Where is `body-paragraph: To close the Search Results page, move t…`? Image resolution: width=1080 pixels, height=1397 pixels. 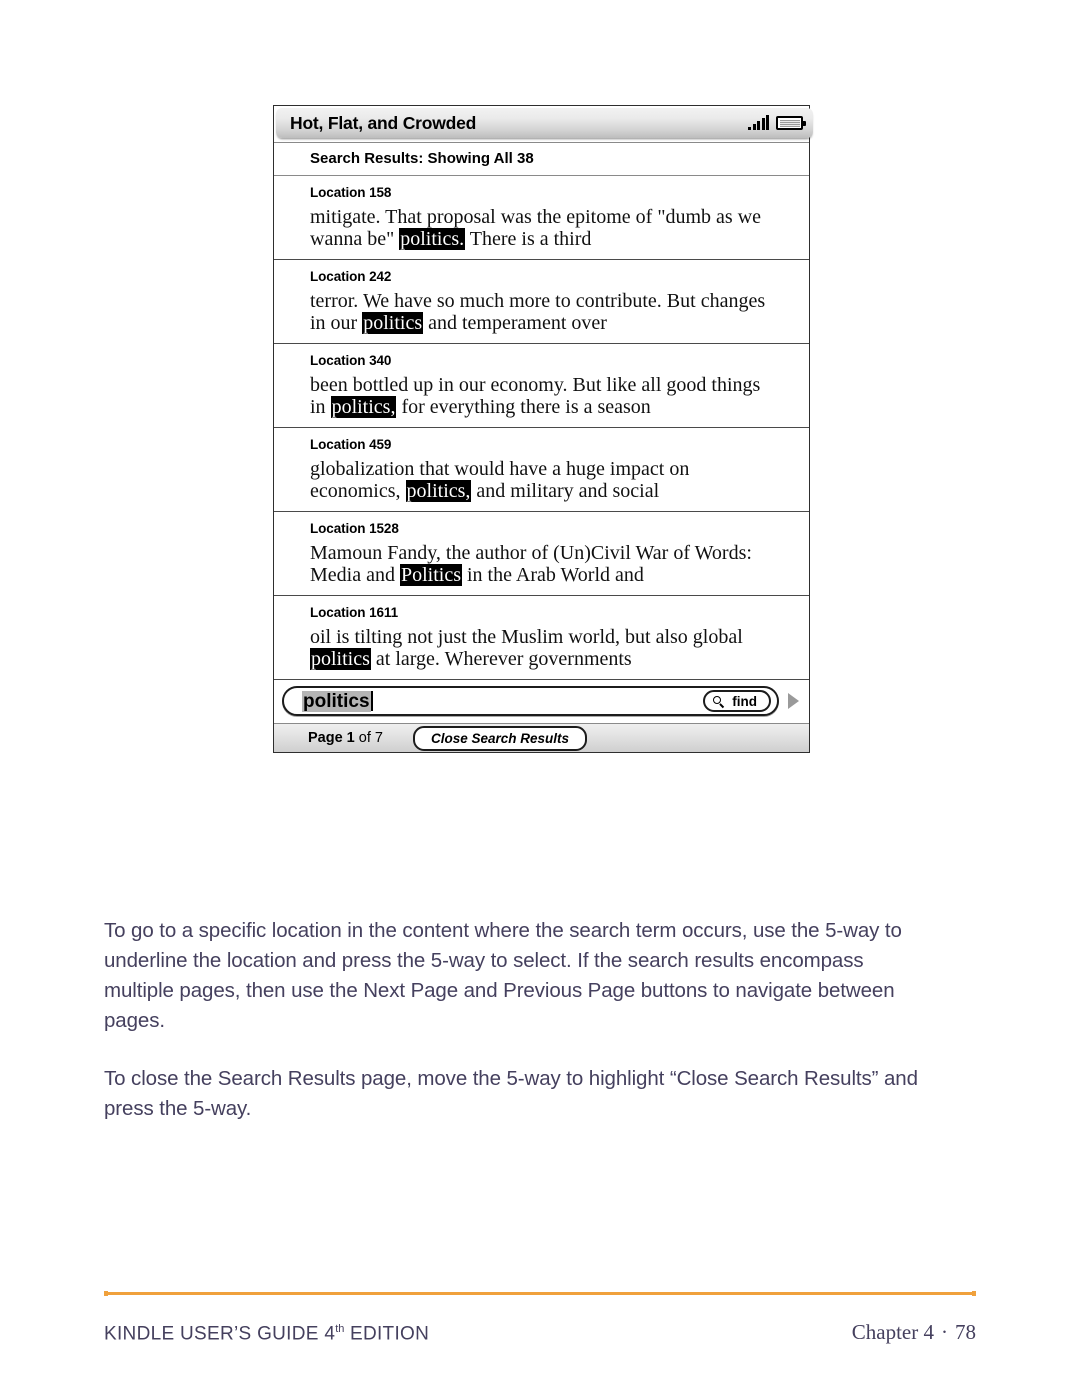 body-paragraph: To close the Search Results page, move t… is located at coordinates (511, 1093).